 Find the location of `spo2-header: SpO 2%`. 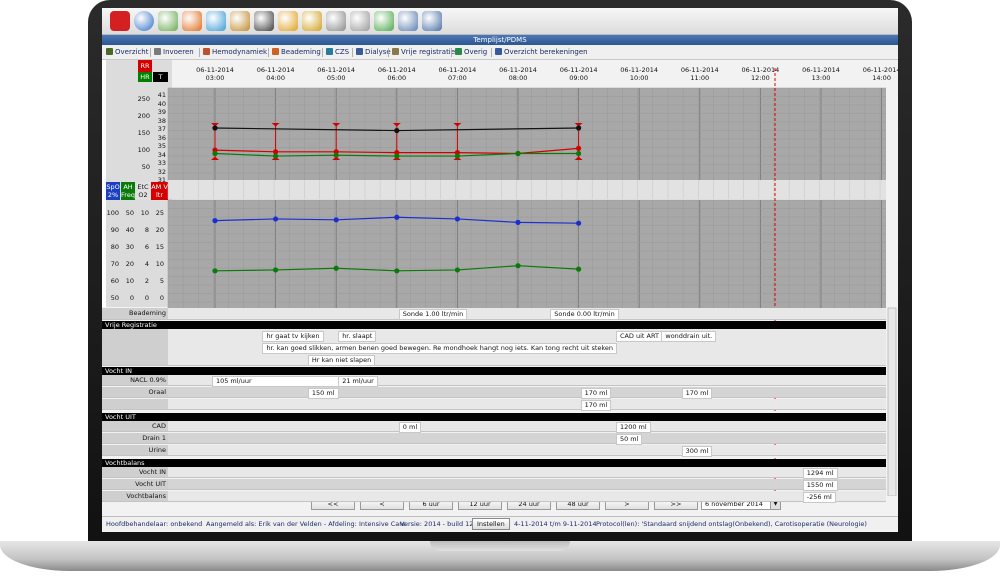

spo2-header: SpO 2% is located at coordinates (113, 191).